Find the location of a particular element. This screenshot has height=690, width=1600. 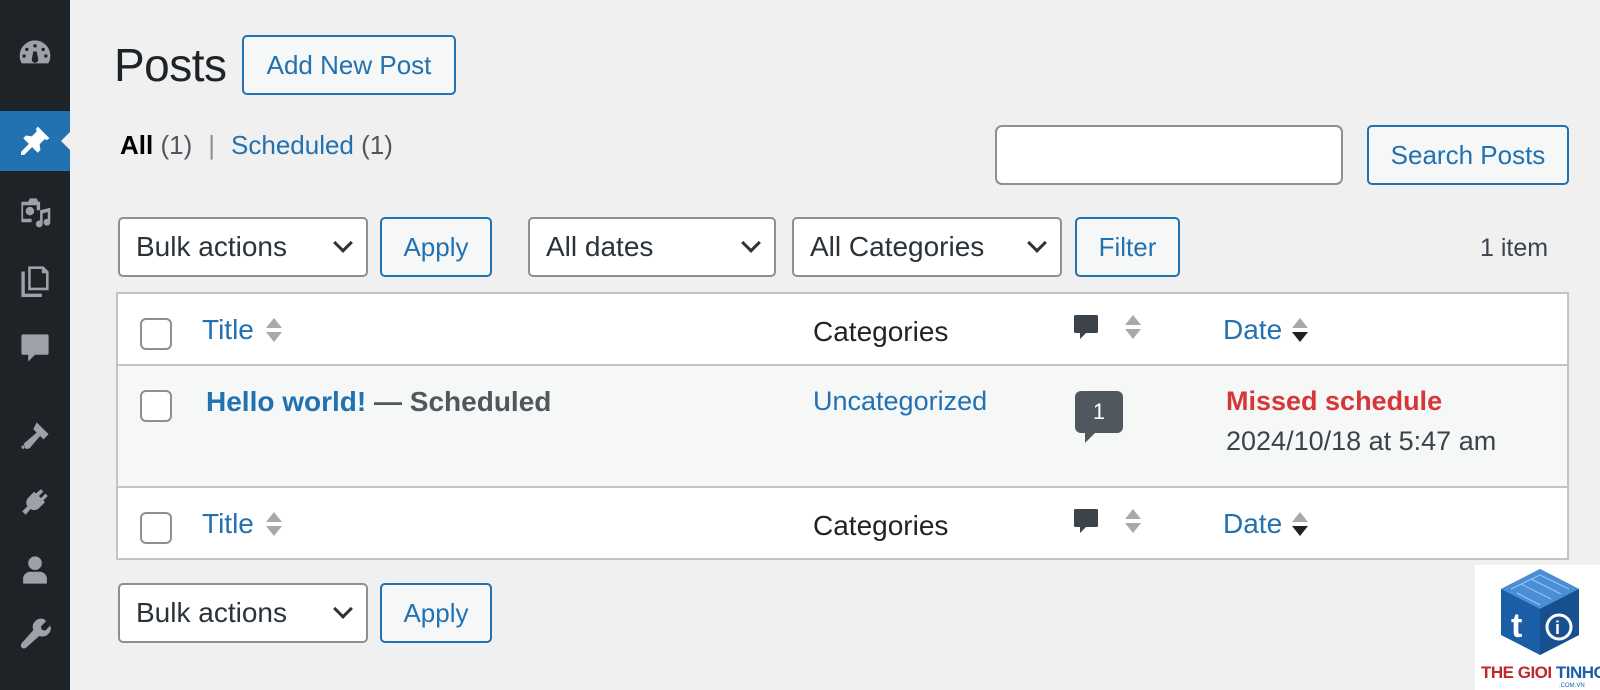

pages-icon is located at coordinates (35, 281).